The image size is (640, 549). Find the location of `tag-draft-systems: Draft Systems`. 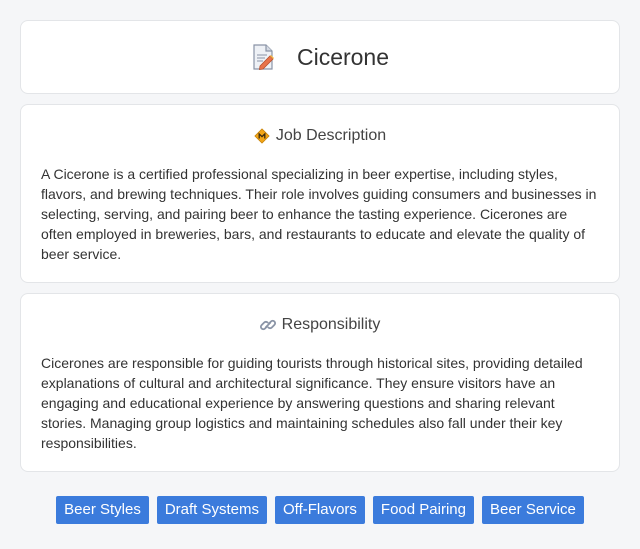

tag-draft-systems: Draft Systems is located at coordinates (212, 510).